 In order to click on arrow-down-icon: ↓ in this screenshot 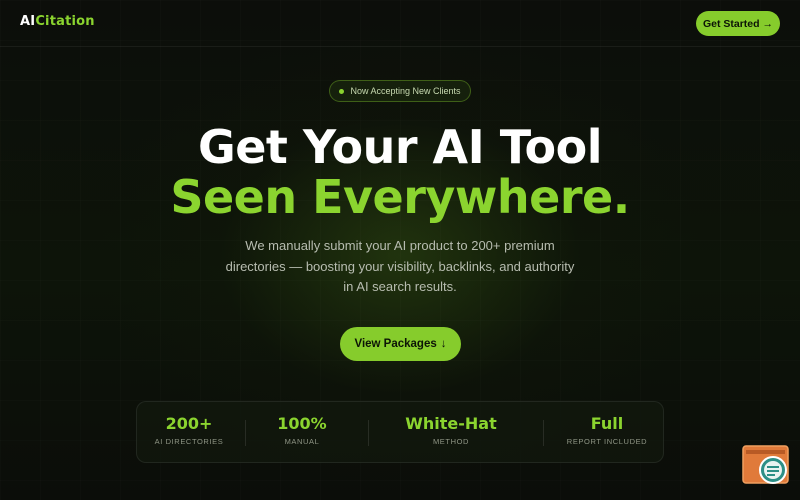, I will do `click(443, 344)`.